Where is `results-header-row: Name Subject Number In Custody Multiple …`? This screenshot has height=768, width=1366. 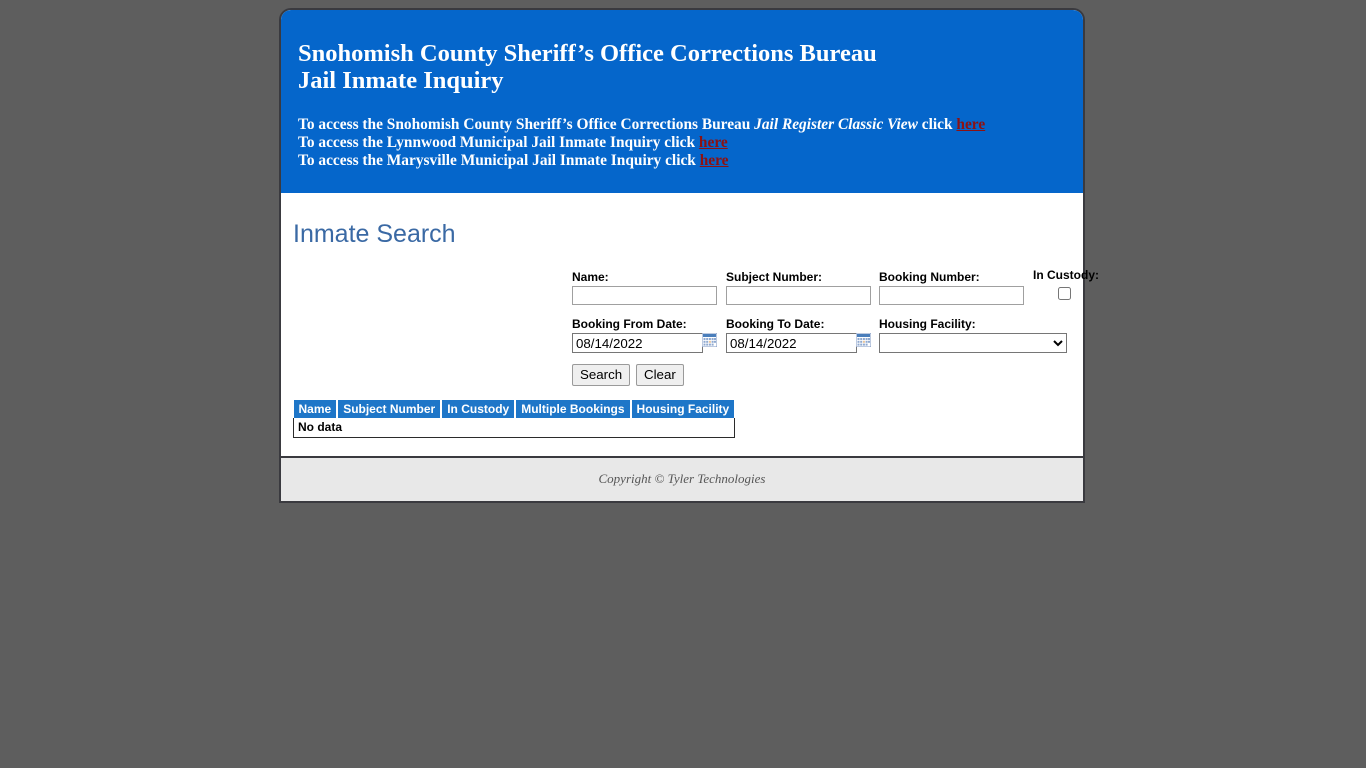 results-header-row: Name Subject Number In Custody Multiple … is located at coordinates (514, 409).